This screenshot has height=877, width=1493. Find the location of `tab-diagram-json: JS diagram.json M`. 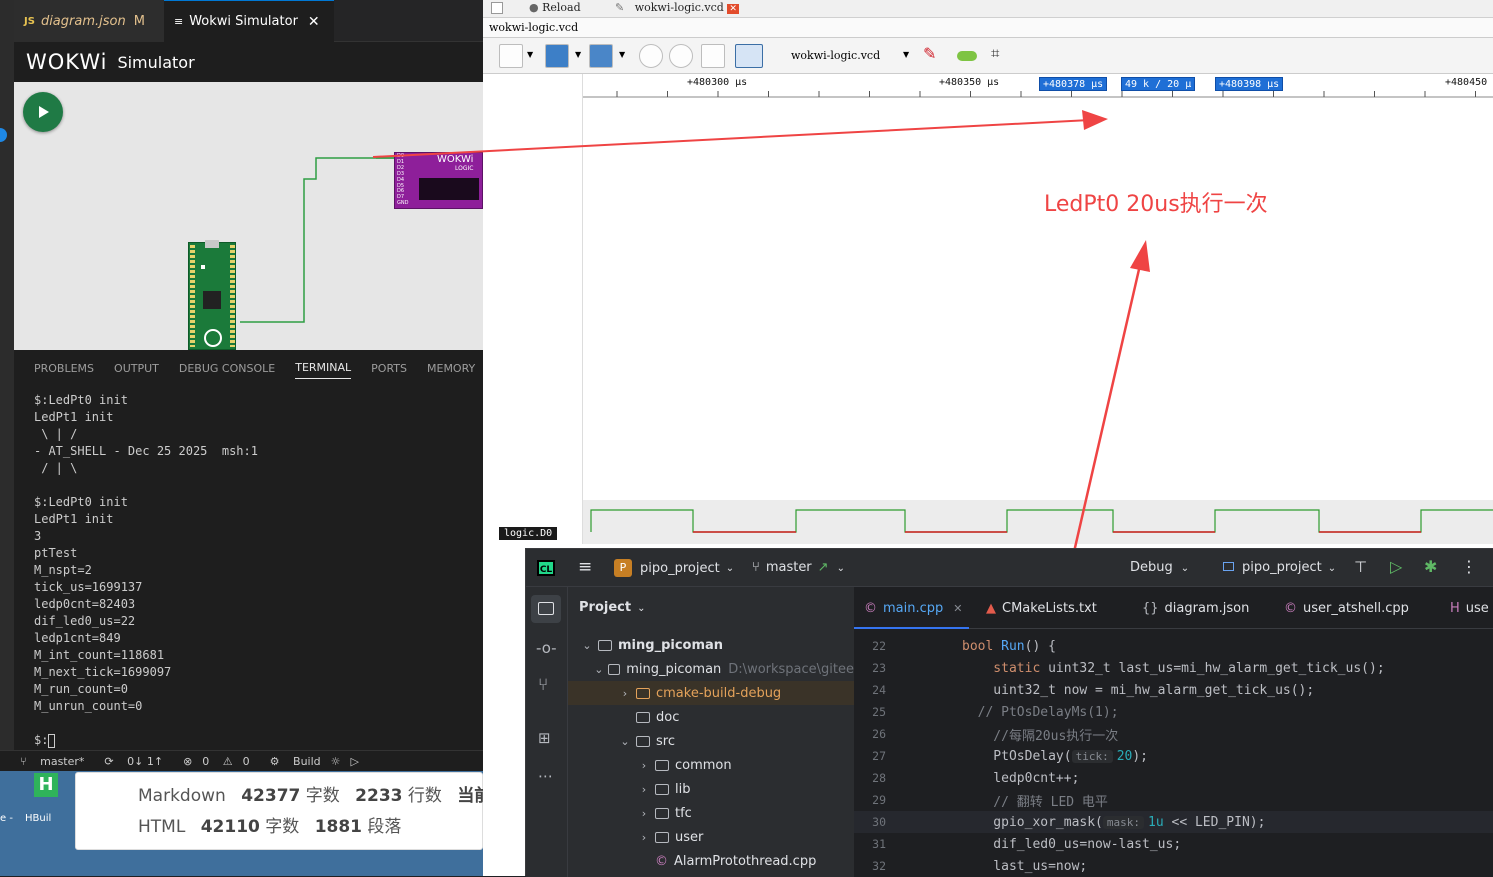

tab-diagram-json: JS diagram.json M is located at coordinates (89, 21).